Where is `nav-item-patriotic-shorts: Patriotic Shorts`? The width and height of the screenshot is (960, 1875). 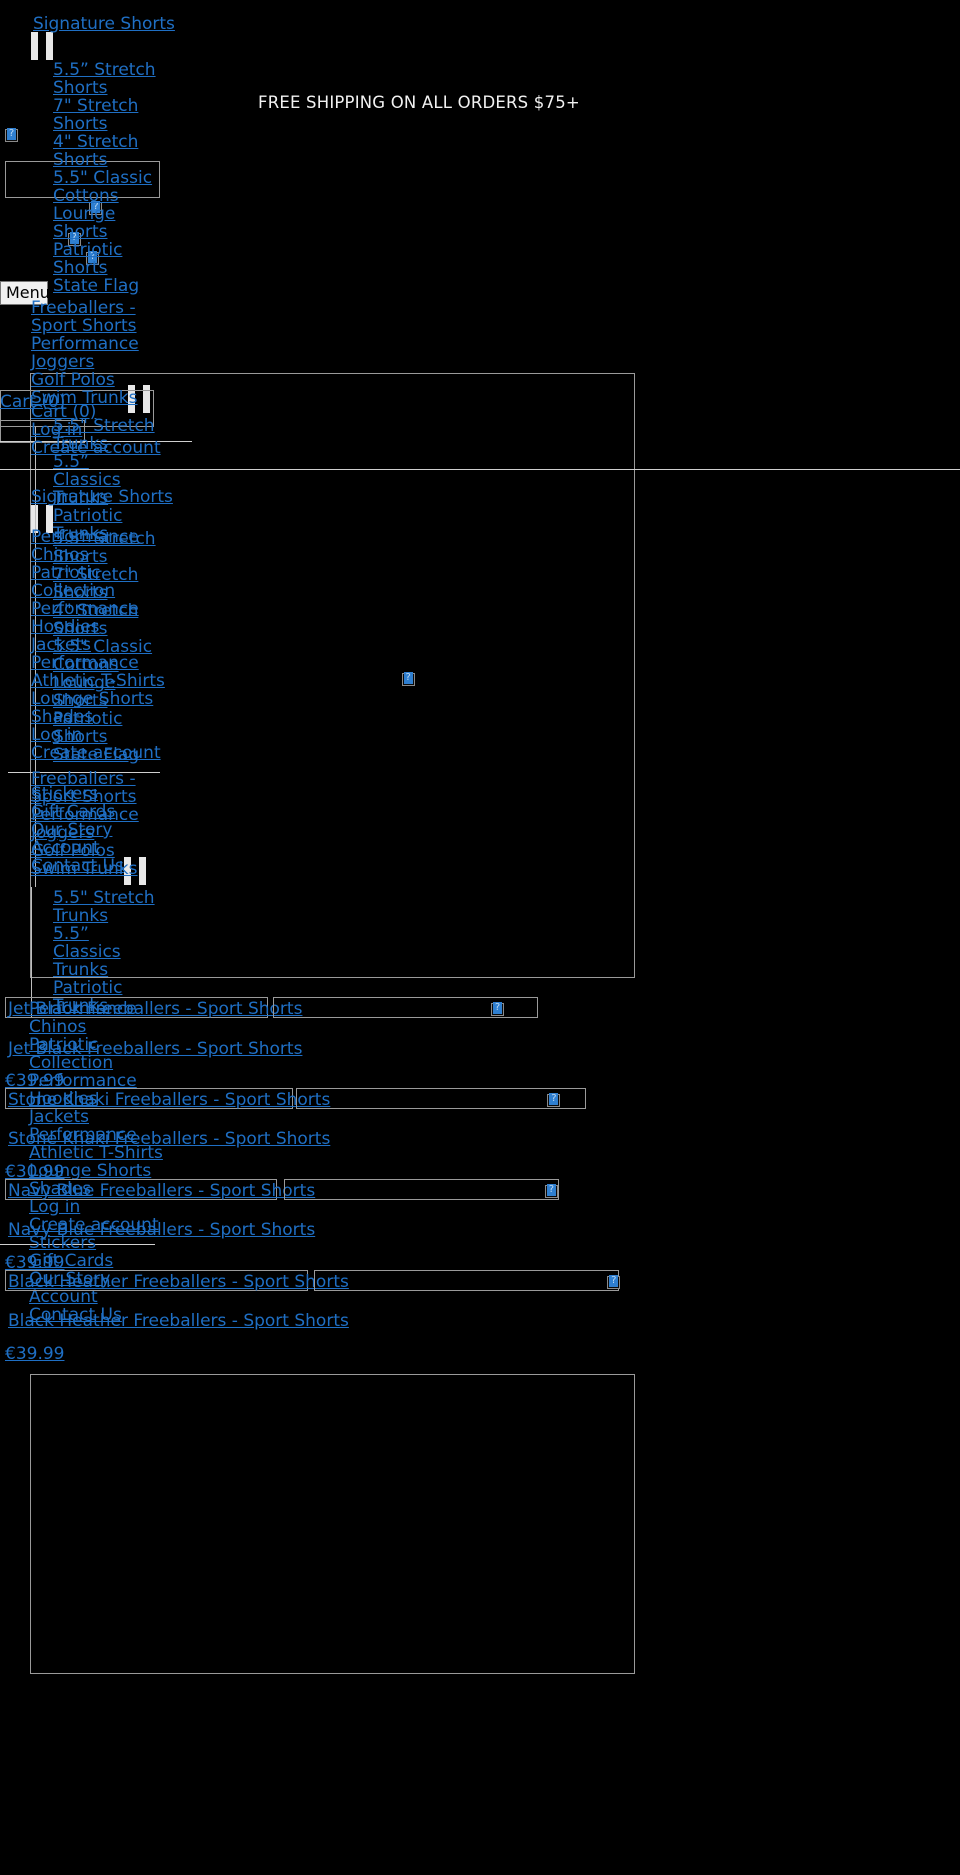 nav-item-patriotic-shorts: Patriotic Shorts is located at coordinates (105, 259).